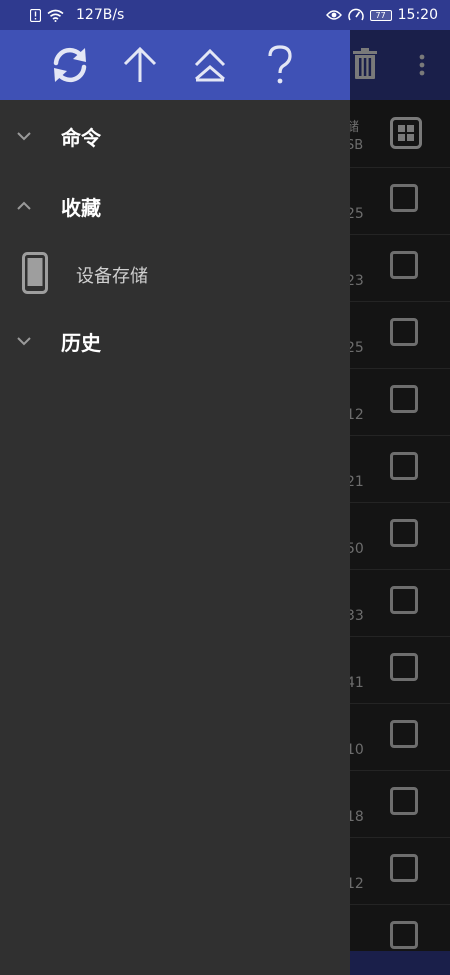 This screenshot has width=450, height=975. What do you see at coordinates (175, 206) in the screenshot?
I see `section-favorites: 收藏` at bounding box center [175, 206].